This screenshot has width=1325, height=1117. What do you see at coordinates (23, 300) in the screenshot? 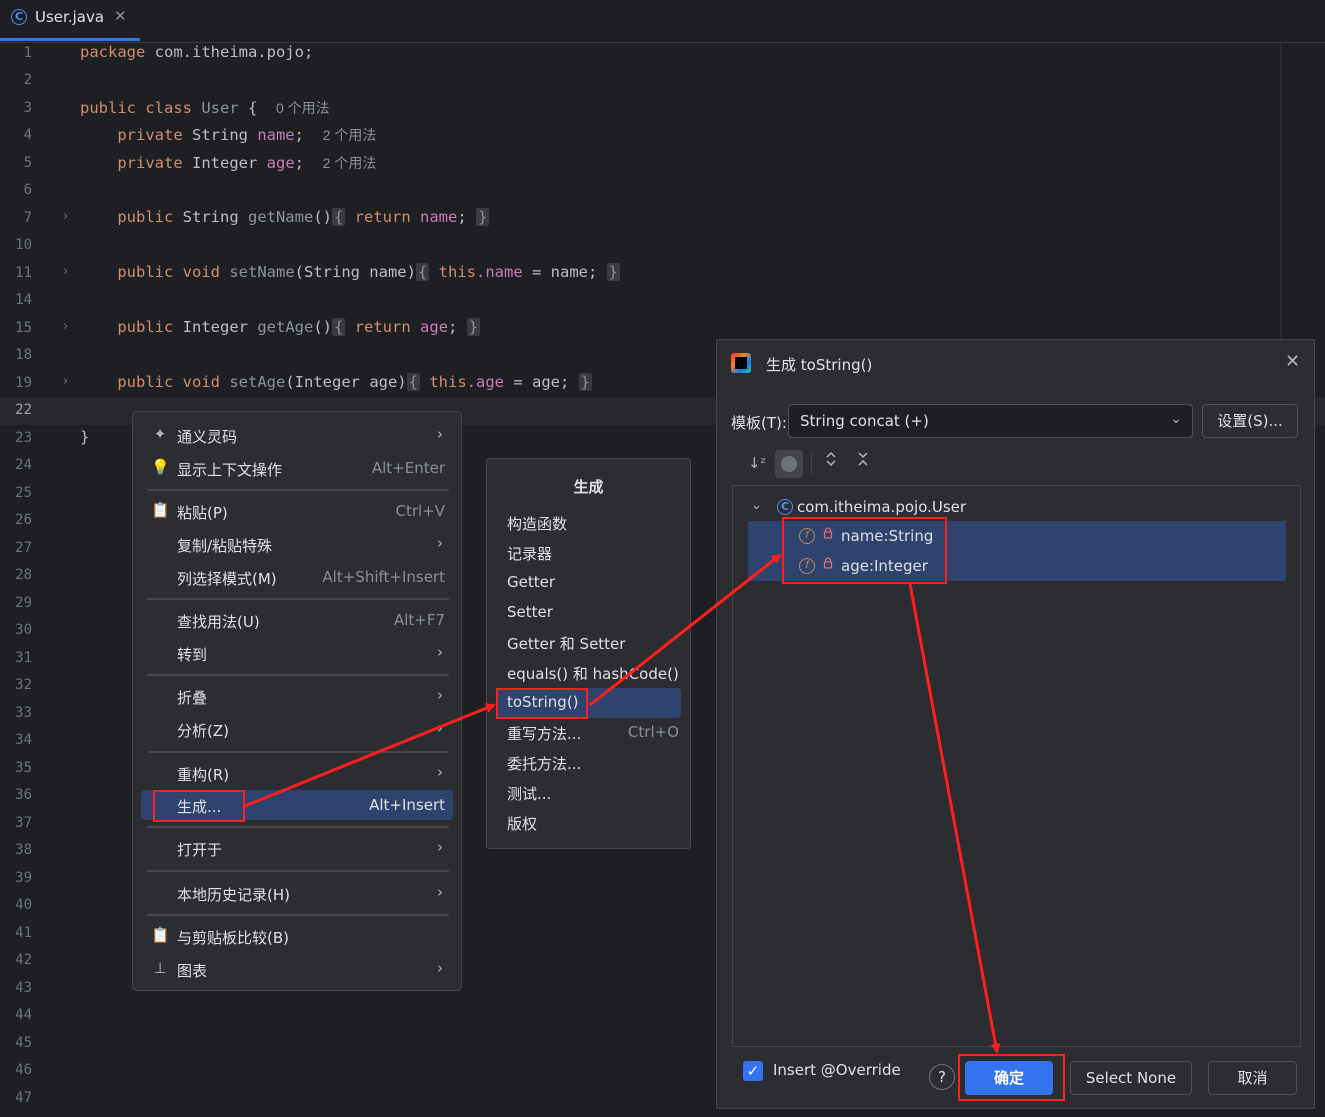
I see `line-number: 14` at bounding box center [23, 300].